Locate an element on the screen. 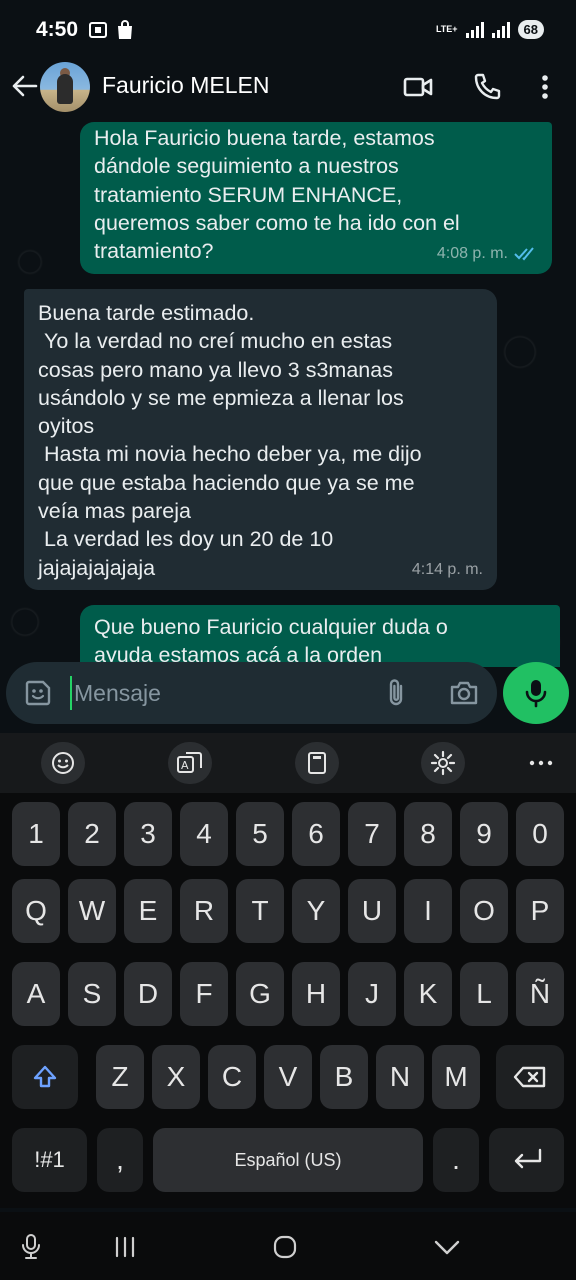 This screenshot has width=576, height=1280. symbols-key: !#1 is located at coordinates (49, 1160).